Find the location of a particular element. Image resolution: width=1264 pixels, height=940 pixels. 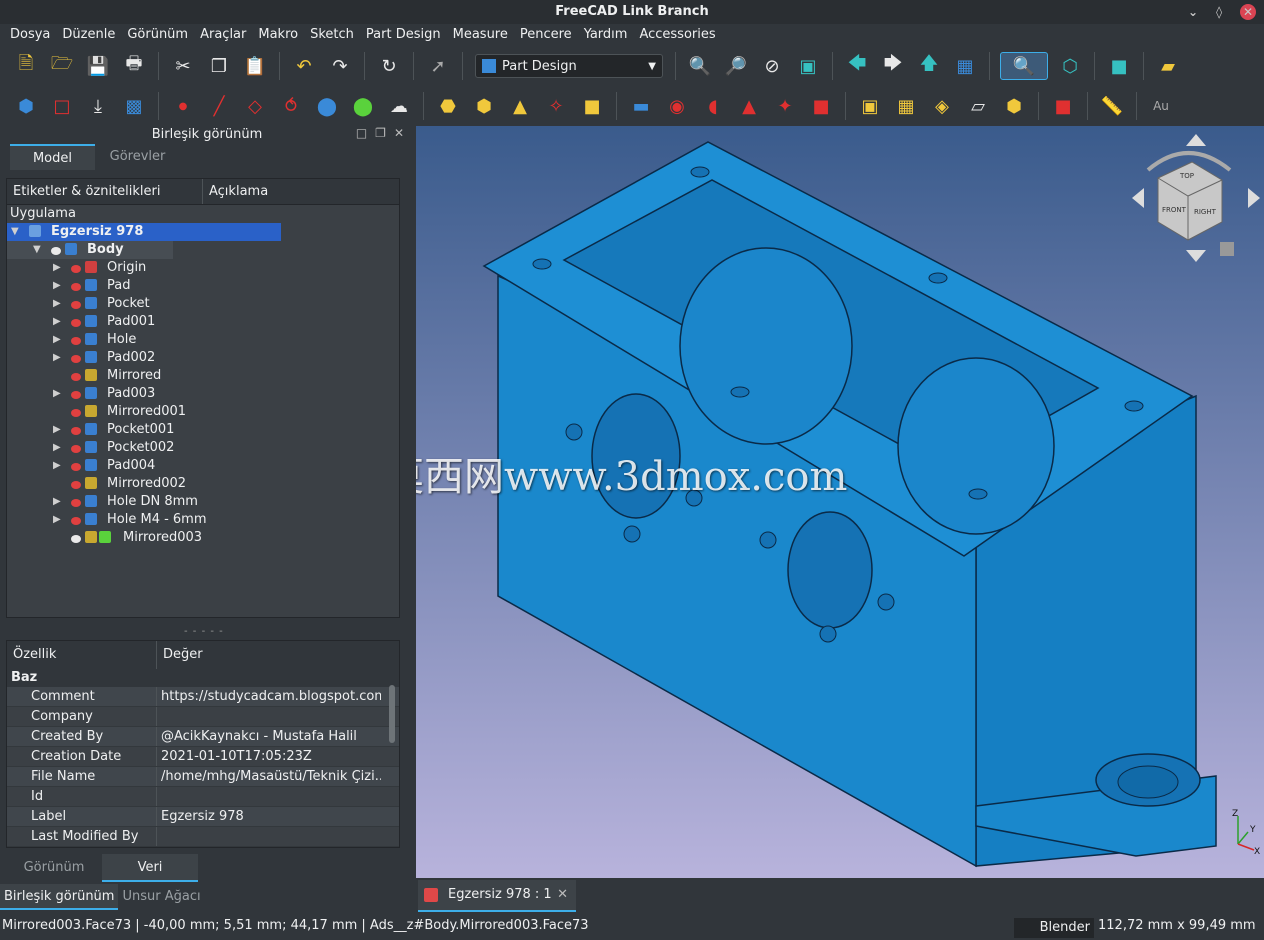

tree-item-hole: ▶ Hole is located at coordinates (203, 340).